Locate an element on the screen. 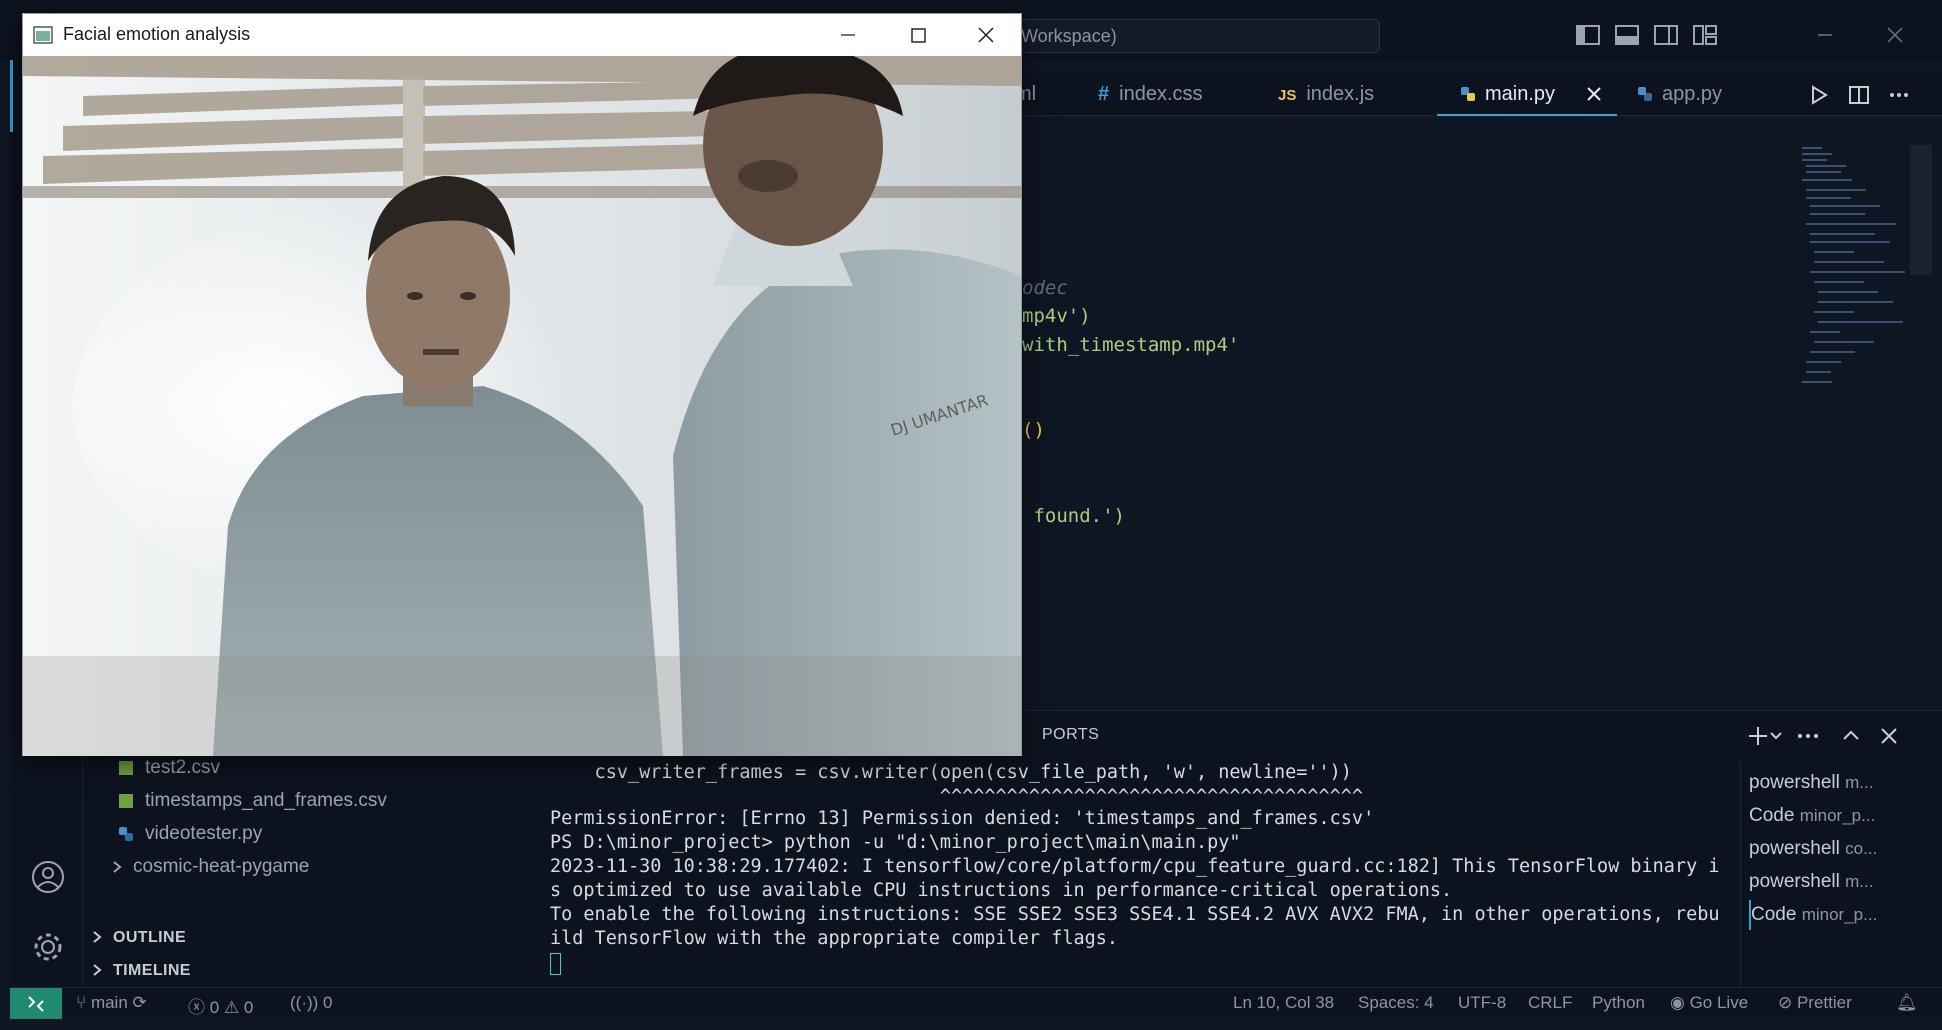 The width and height of the screenshot is (1942, 1030). branch-indicator: ⑂ main ⟳ is located at coordinates (111, 1003).